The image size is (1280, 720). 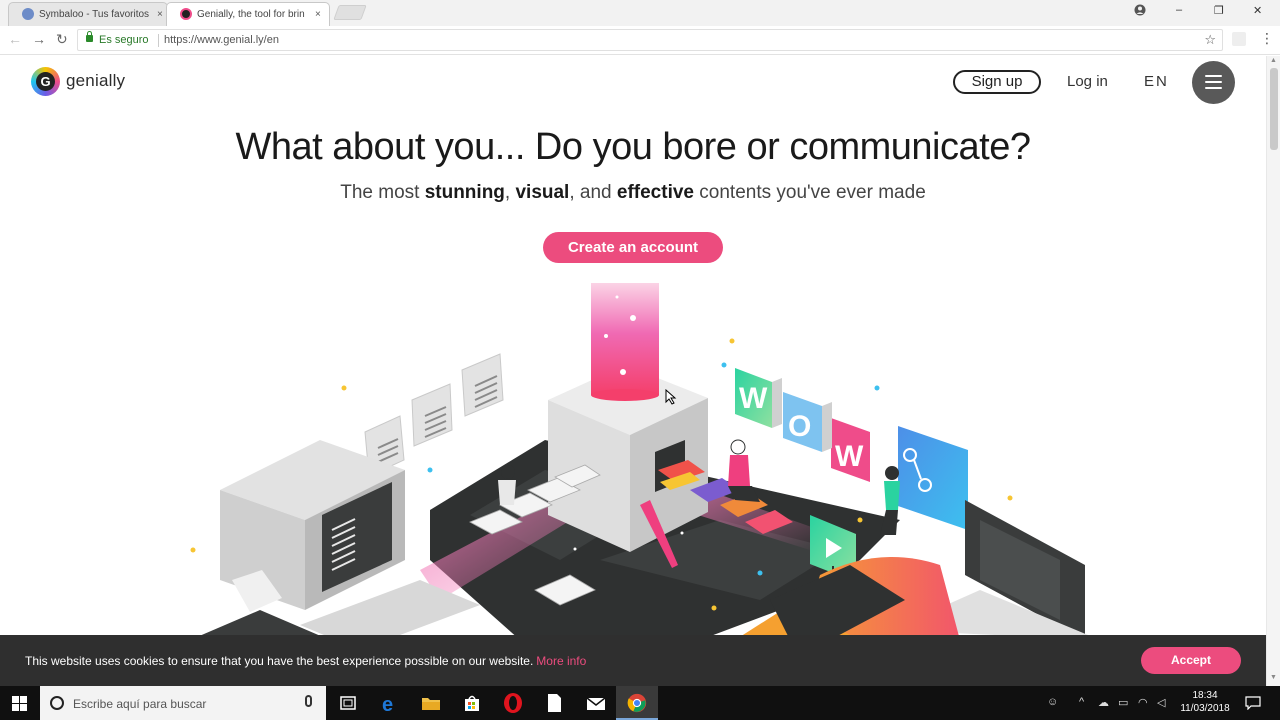 What do you see at coordinates (348, 703) in the screenshot?
I see `task-view-icon` at bounding box center [348, 703].